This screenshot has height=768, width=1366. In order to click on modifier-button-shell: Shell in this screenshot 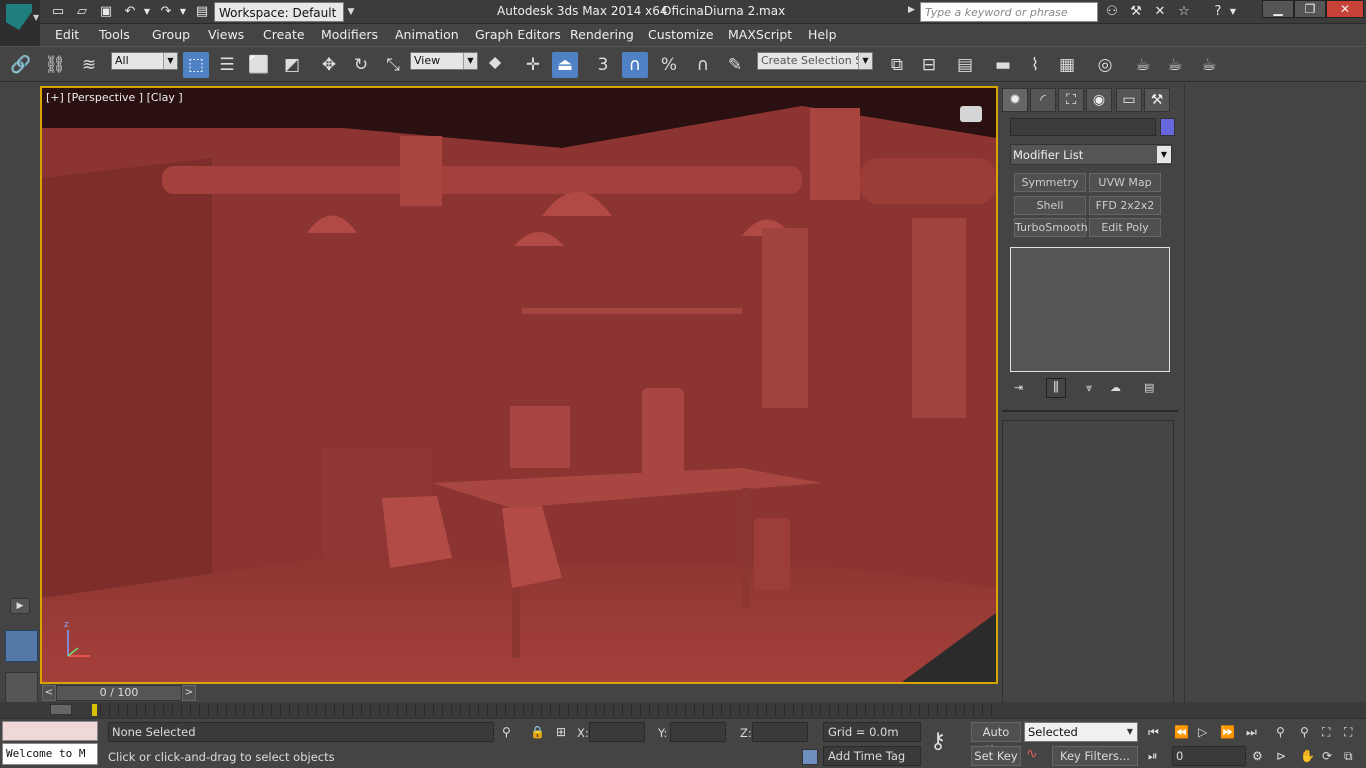, I will do `click(1050, 205)`.